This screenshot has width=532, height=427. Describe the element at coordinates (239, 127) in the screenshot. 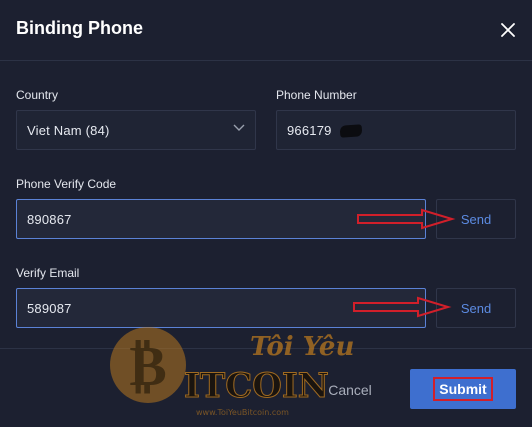

I see `chevron-down-icon` at that location.